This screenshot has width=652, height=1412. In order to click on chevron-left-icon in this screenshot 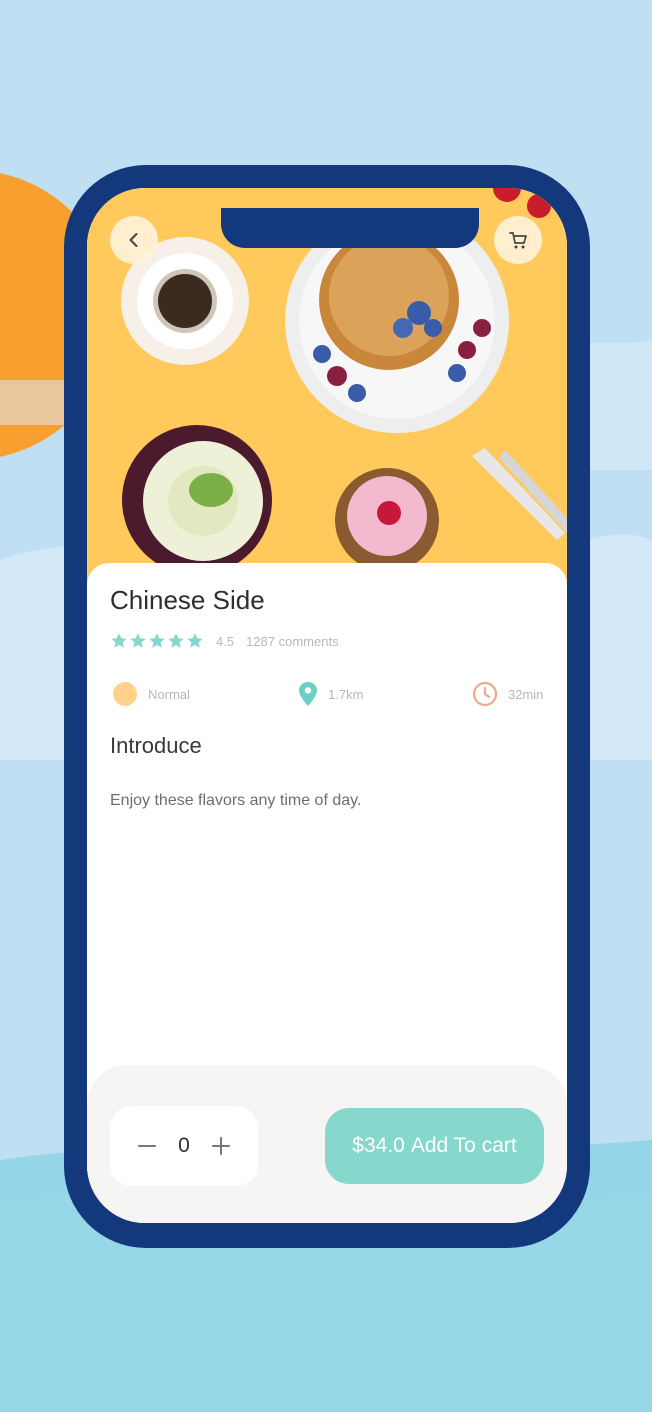, I will do `click(133, 240)`.